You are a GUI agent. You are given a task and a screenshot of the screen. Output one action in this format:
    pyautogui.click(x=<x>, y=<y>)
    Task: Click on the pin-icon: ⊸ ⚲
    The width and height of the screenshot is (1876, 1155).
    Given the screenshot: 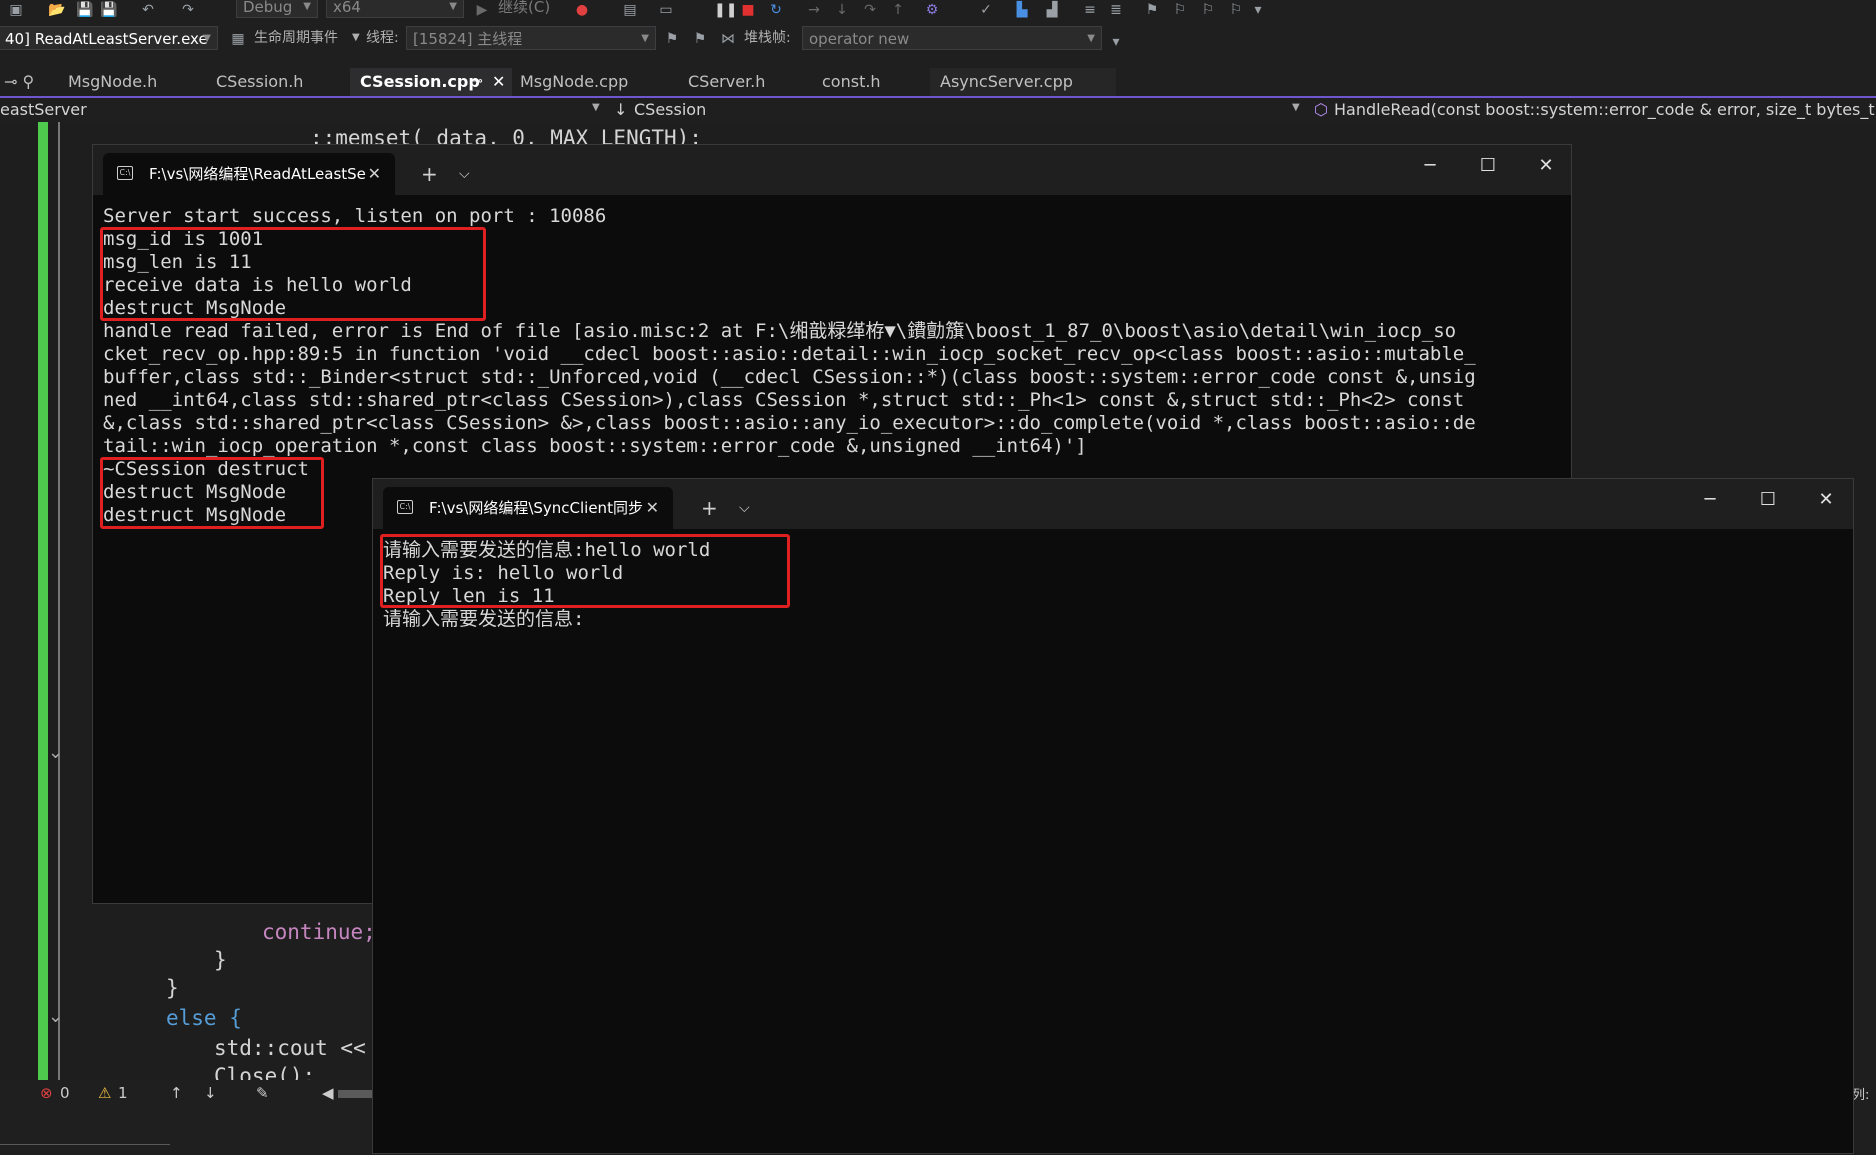 What is the action you would take?
    pyautogui.click(x=28, y=82)
    